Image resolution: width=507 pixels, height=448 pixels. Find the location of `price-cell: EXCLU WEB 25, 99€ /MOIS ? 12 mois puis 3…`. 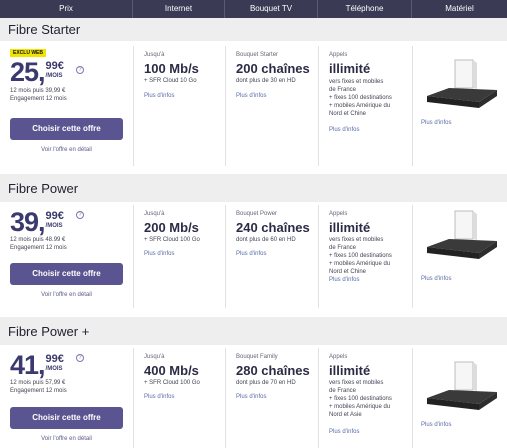

price-cell: EXCLU WEB 25, 99€ /MOIS ? 12 mois puis 3… is located at coordinates (66, 106).